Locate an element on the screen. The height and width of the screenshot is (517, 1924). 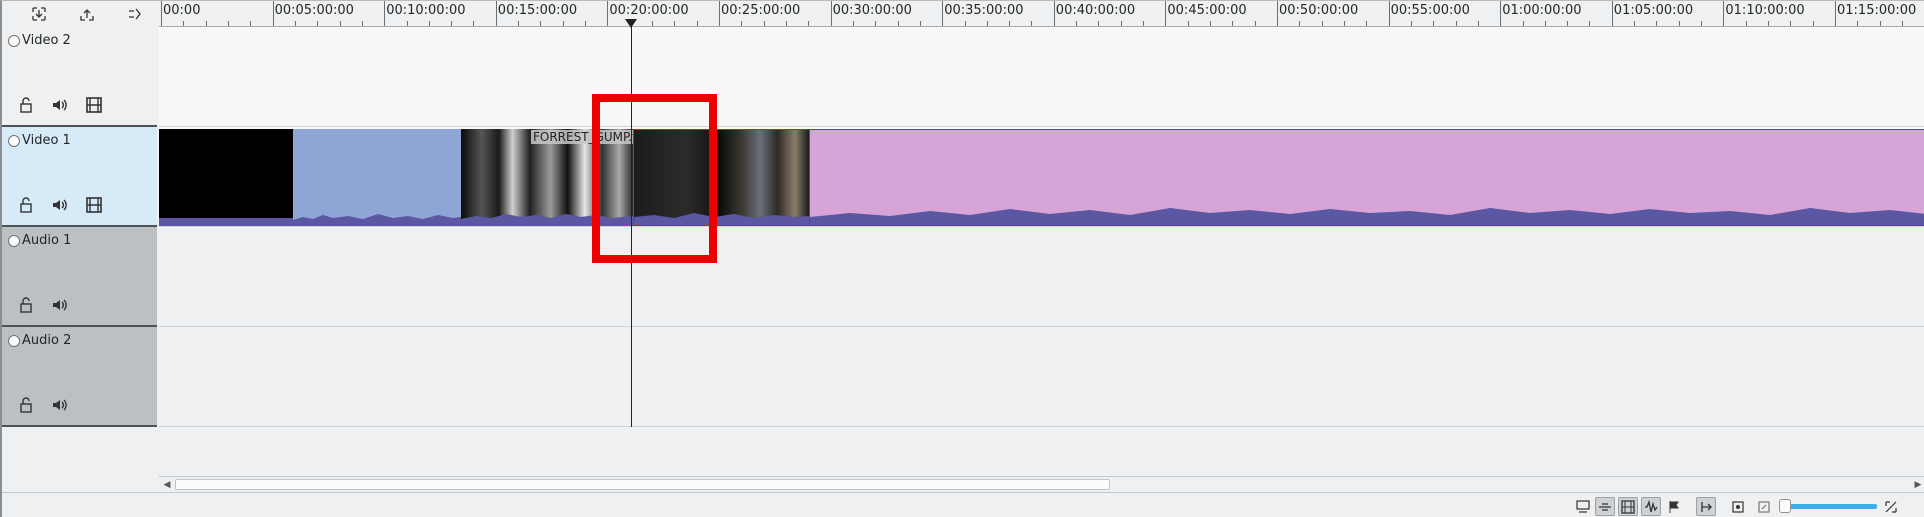
track-header-video-2: Video 2 is located at coordinates (79, 77).